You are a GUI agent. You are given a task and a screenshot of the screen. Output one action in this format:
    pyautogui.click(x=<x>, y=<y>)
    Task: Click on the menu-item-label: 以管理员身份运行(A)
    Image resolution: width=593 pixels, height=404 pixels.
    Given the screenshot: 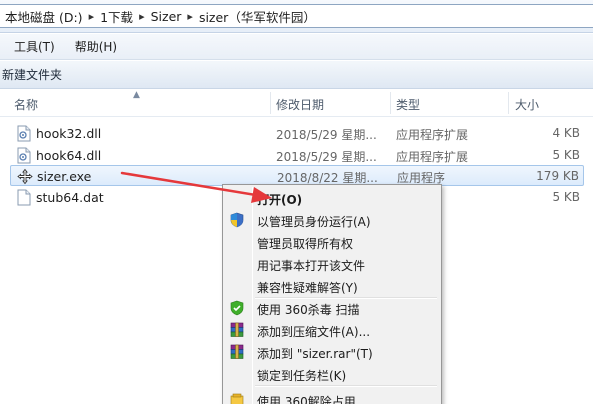 What is the action you would take?
    pyautogui.click(x=314, y=222)
    